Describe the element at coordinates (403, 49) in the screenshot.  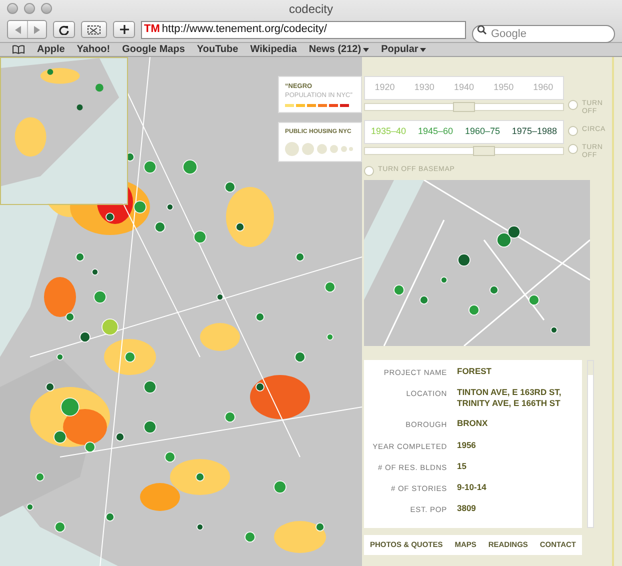
I see `bookmark-link: Popular` at that location.